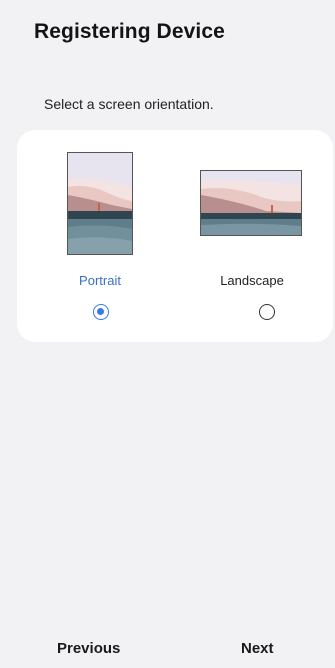  I want to click on landscape-label: Landscape, so click(252, 280).